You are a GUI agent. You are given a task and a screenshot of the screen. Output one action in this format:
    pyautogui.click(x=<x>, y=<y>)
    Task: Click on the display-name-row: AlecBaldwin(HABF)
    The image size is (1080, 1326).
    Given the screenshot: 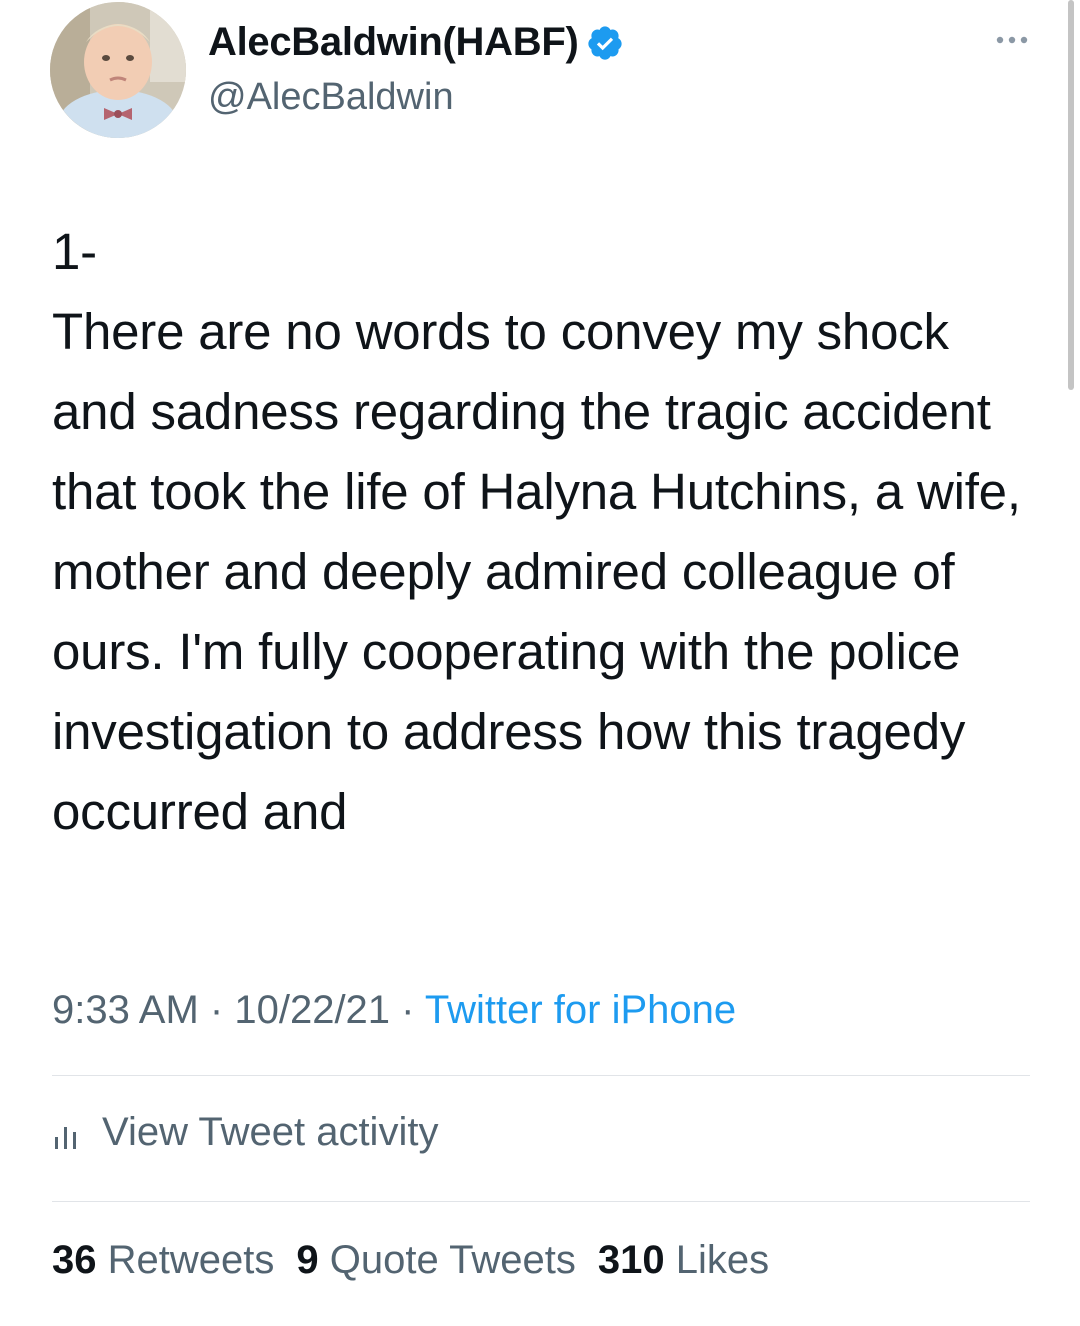 What is the action you would take?
    pyautogui.click(x=416, y=42)
    